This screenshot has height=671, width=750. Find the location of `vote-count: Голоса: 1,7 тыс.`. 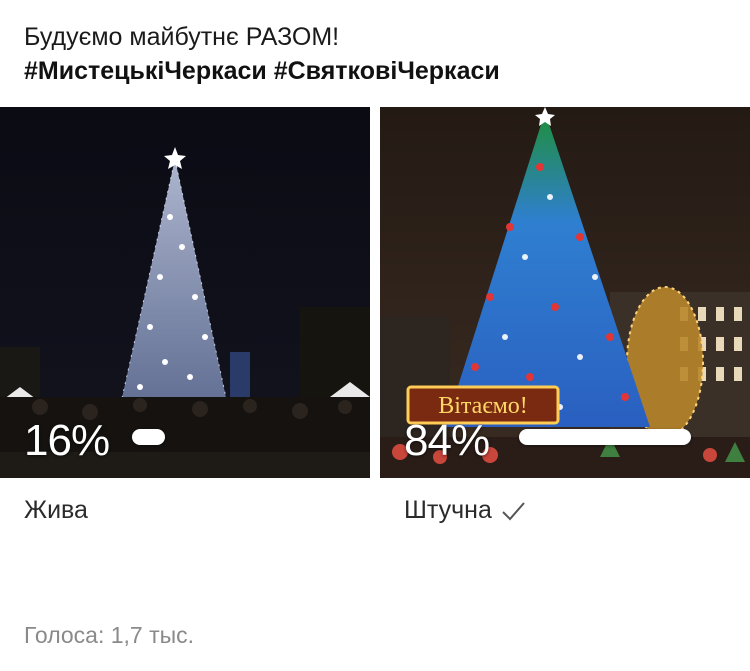

vote-count: Голоса: 1,7 тыс. is located at coordinates (109, 635).